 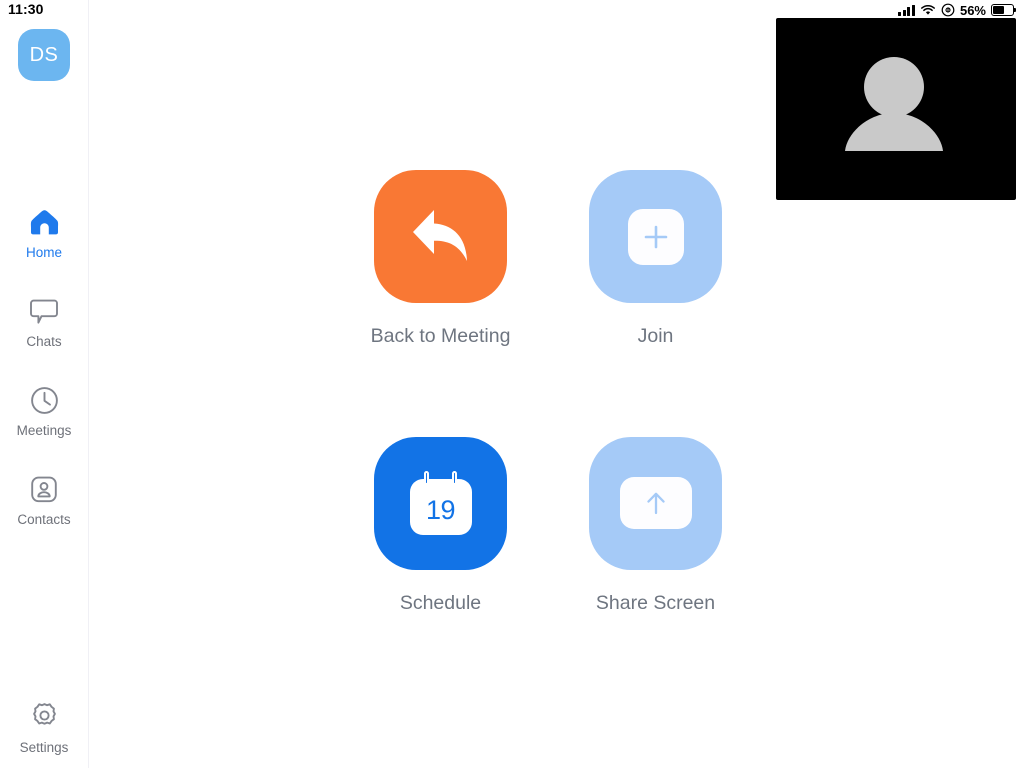 I want to click on join-chip, so click(x=655, y=236).